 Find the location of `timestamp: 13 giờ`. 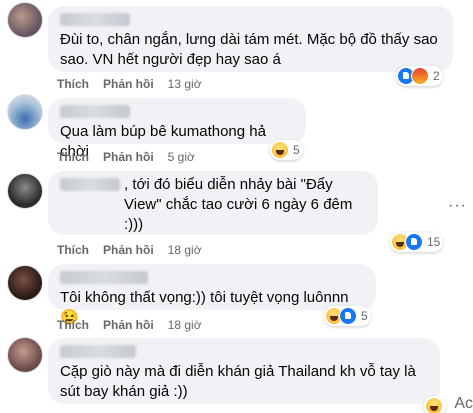

timestamp: 13 giờ is located at coordinates (185, 84).